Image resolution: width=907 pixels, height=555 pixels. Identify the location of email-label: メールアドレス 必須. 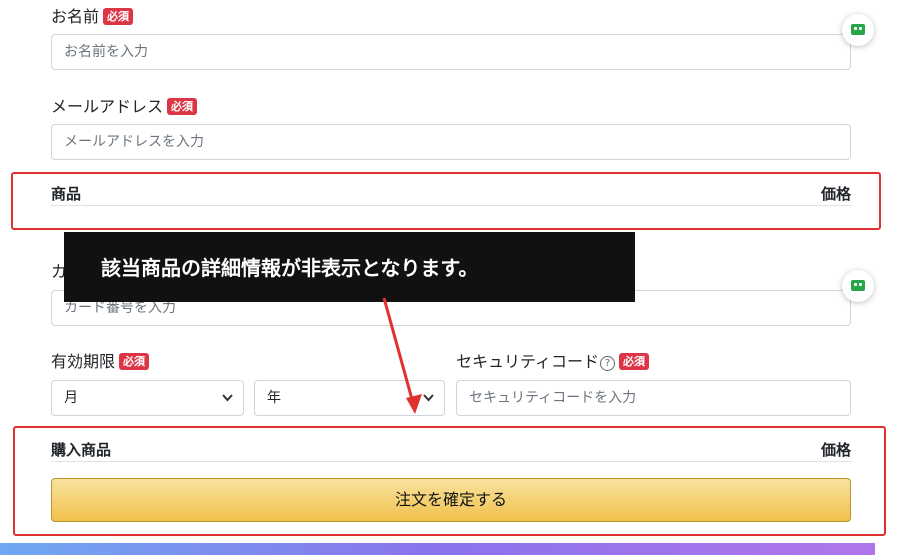
(124, 105).